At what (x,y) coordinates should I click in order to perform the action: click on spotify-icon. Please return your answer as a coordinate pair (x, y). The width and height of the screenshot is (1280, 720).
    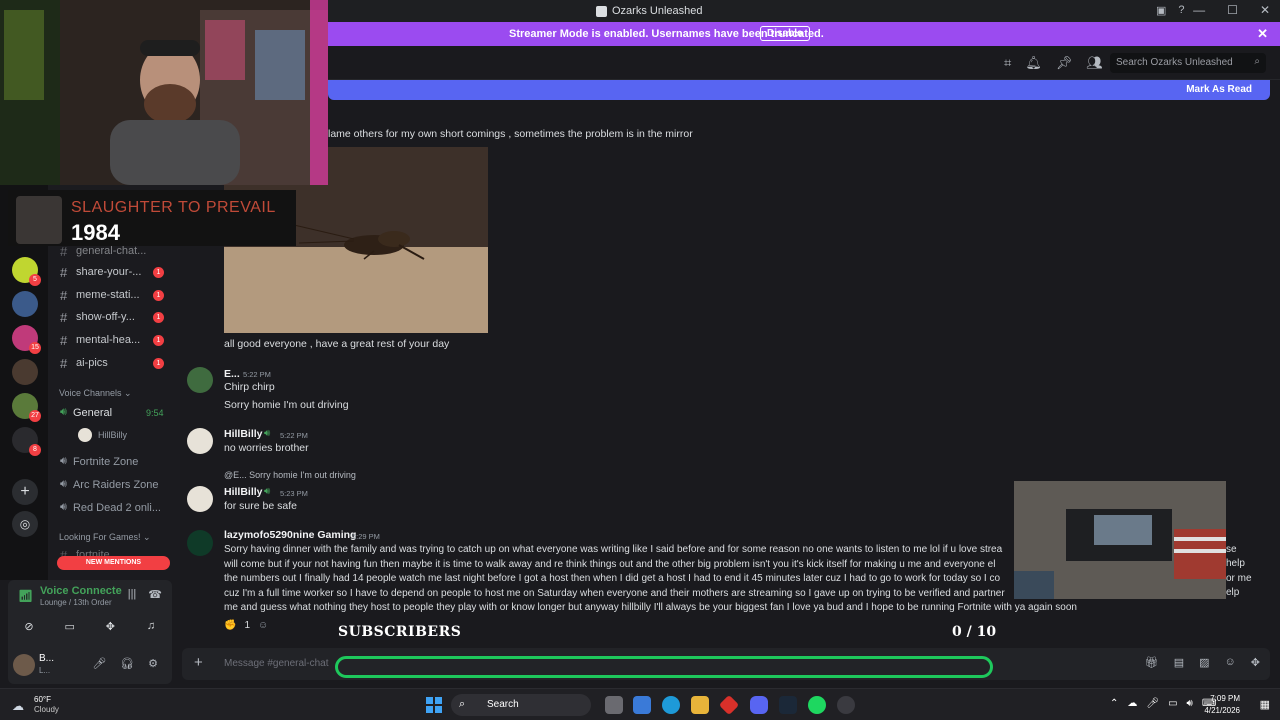
    Looking at the image, I should click on (817, 705).